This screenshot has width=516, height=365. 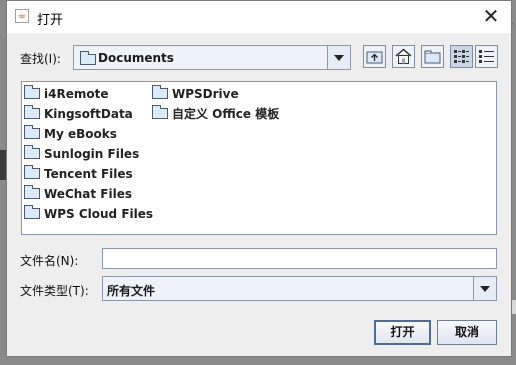 What do you see at coordinates (259, 17) in the screenshot?
I see `title-bar: ☕ 打开 ✕` at bounding box center [259, 17].